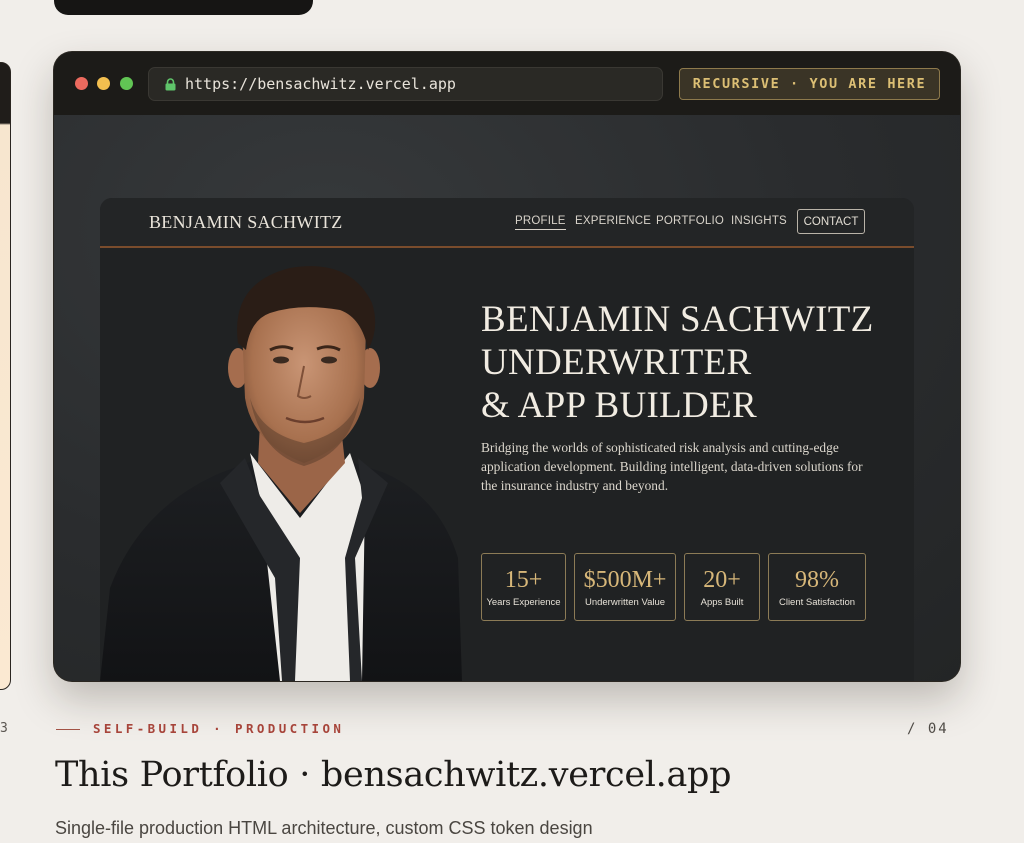 Image resolution: width=1024 pixels, height=843 pixels. Describe the element at coordinates (246, 222) in the screenshot. I see `site-logo: BENJAMIN SACHWITZ` at that location.